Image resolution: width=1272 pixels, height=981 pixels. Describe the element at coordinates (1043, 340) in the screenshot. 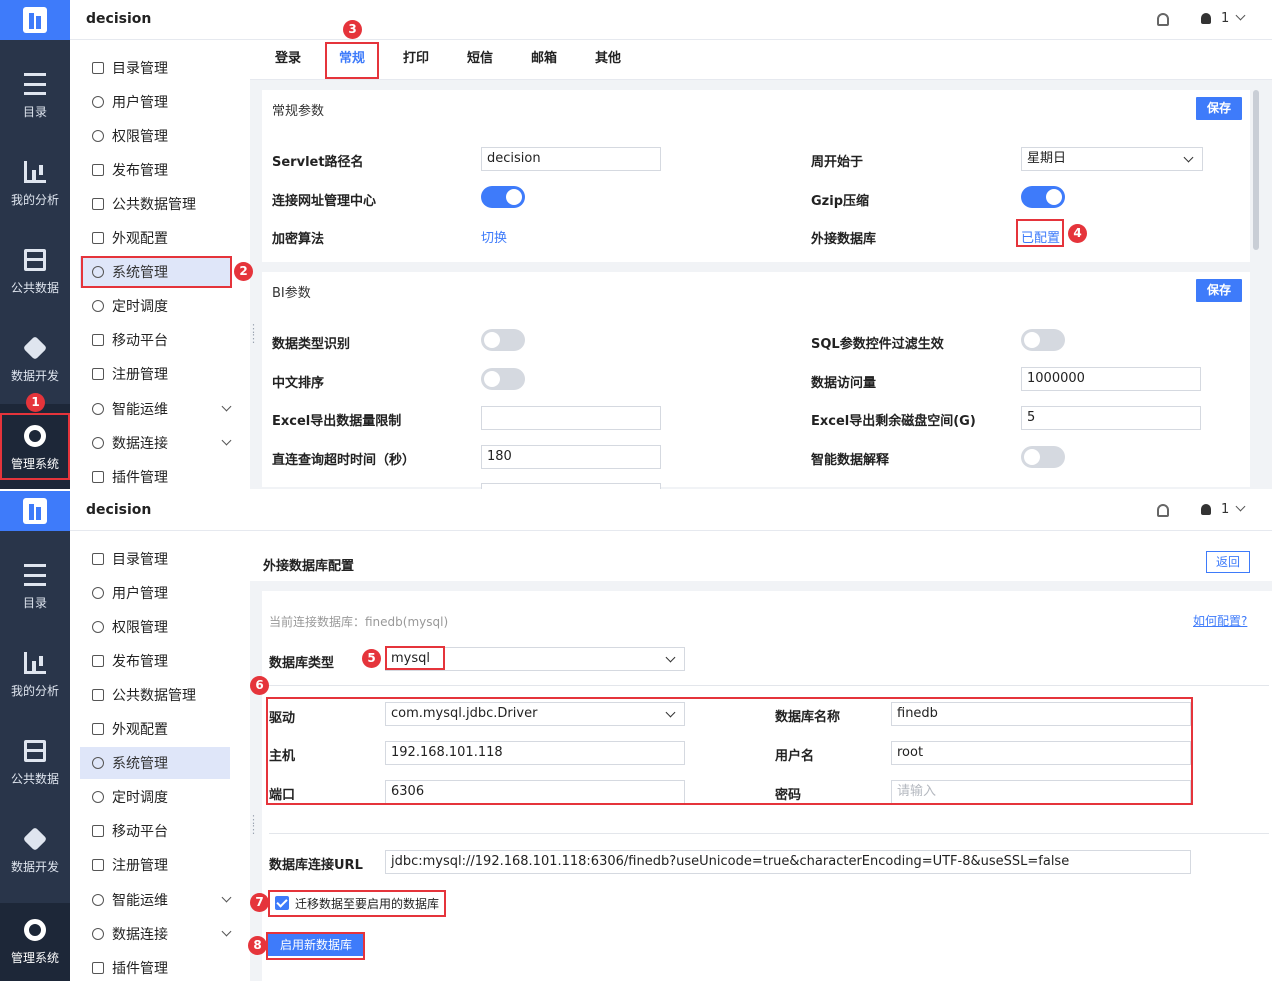

I see `sql-filter-toggle` at that location.